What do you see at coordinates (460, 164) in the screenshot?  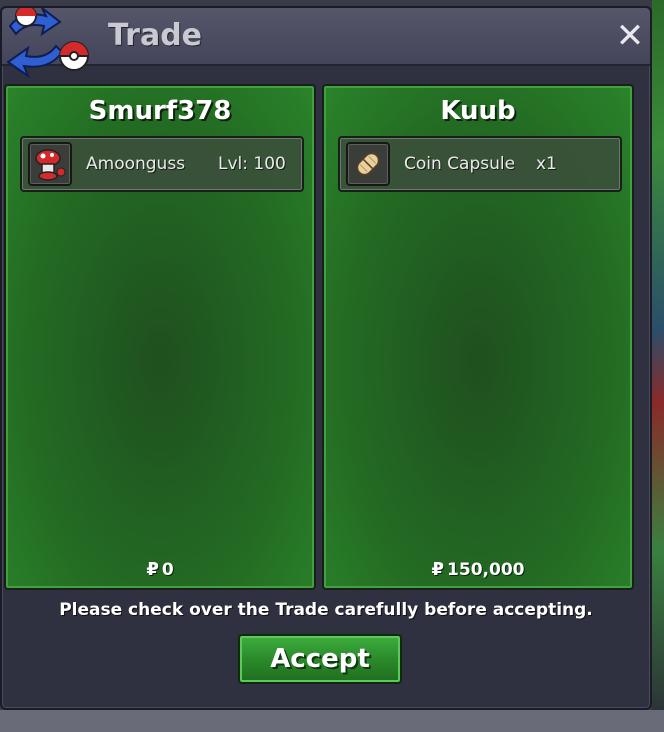 I see `right-item-name: Coin Capsule` at bounding box center [460, 164].